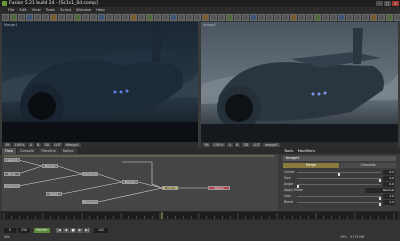 This screenshot has width=400, height=241. Describe the element at coordinates (10, 230) in the screenshot. I see `start-frame-field: 0` at that location.